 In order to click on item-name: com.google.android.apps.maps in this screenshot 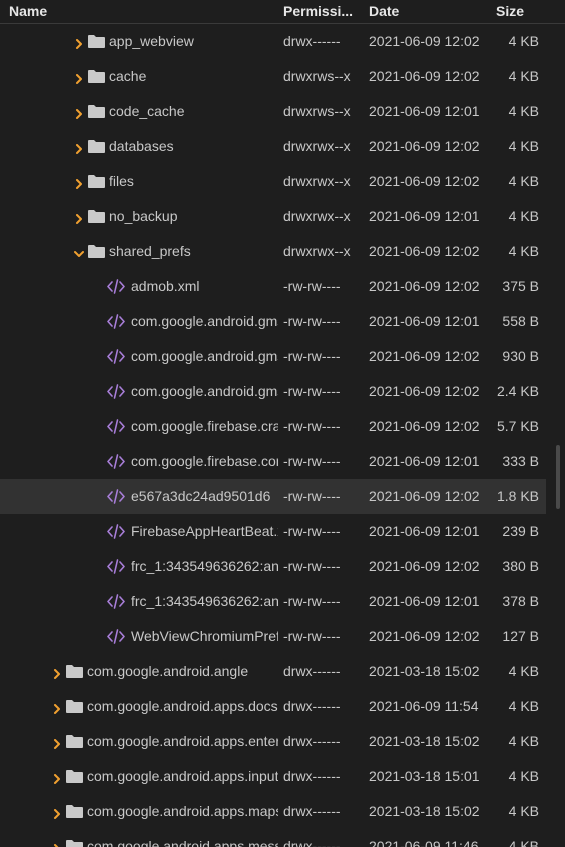, I will do `click(182, 811)`.